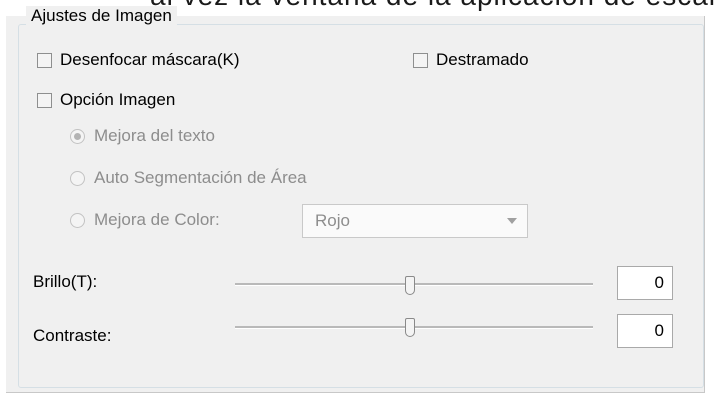  Describe the element at coordinates (200, 177) in the screenshot. I see `auto-area-segmentation-label: Auto Segmentación de Área` at that location.